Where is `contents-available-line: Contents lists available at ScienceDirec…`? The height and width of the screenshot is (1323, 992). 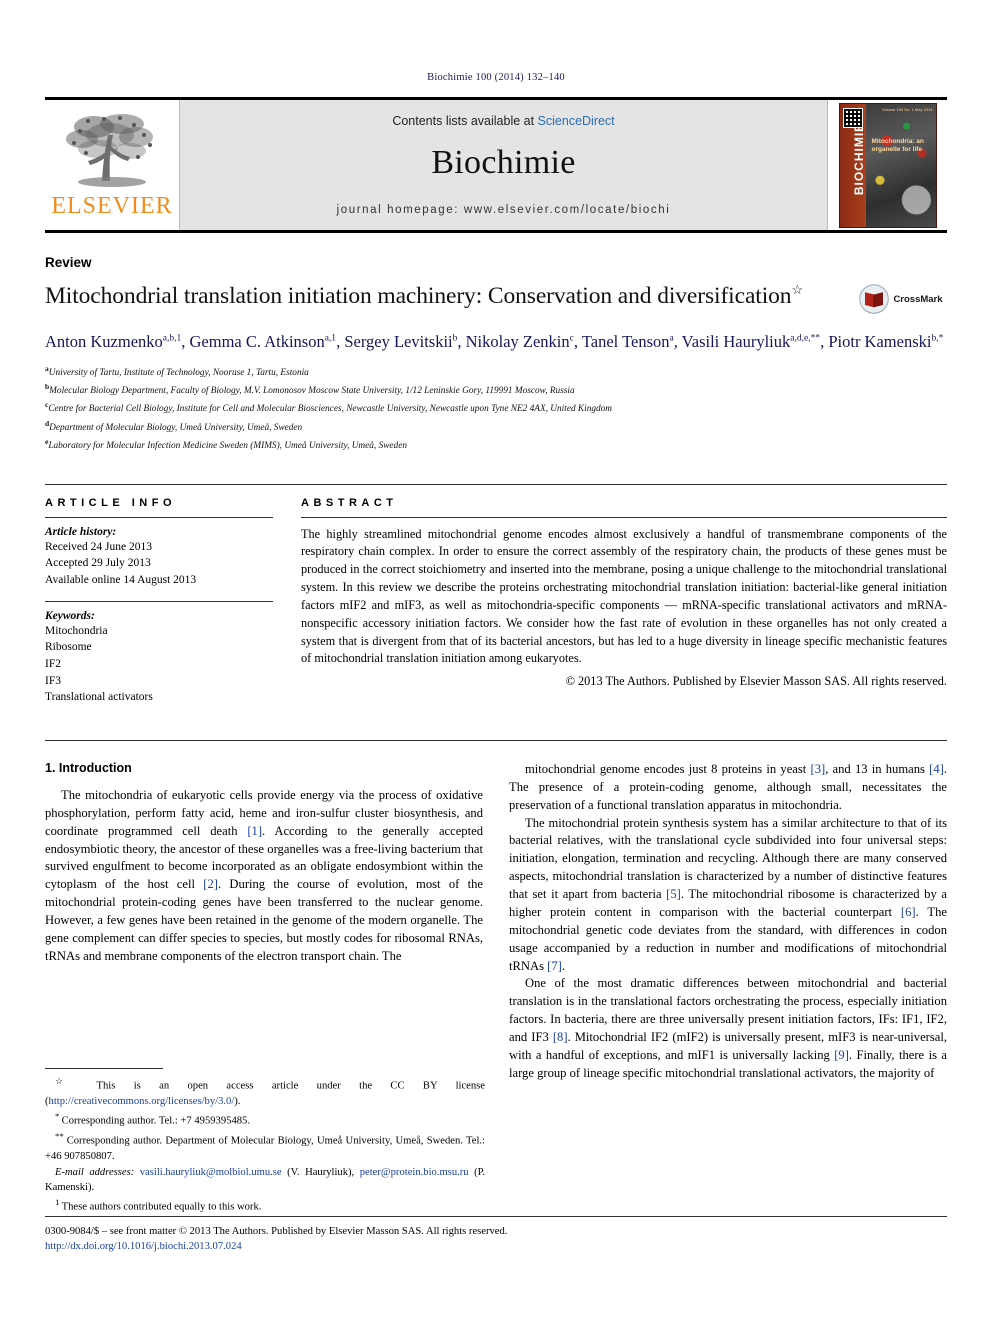
contents-available-line: Contents lists available at ScienceDirec… is located at coordinates (503, 121).